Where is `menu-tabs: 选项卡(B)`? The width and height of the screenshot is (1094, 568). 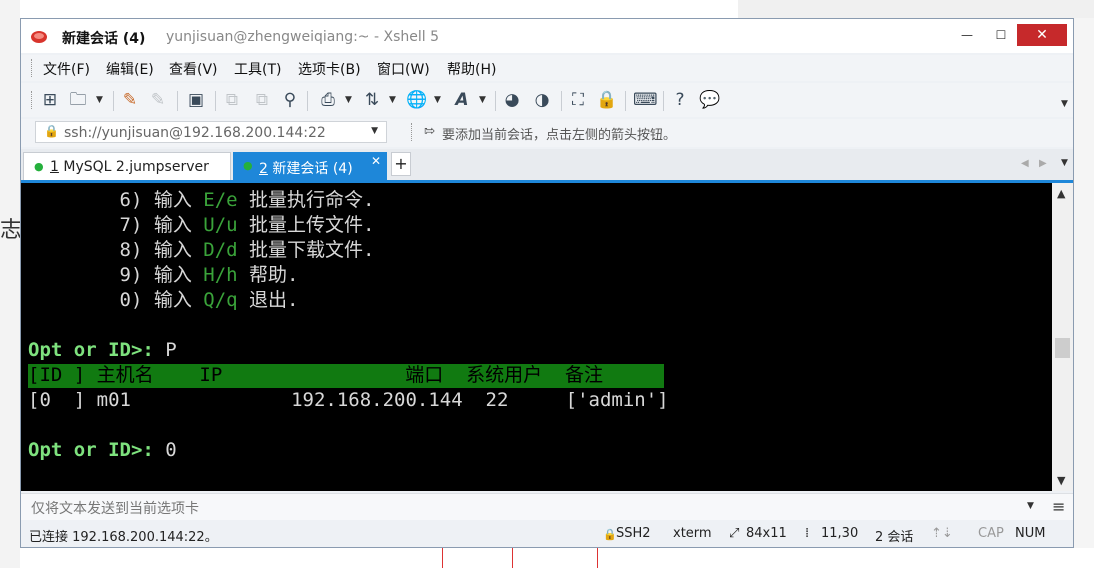
menu-tabs: 选项卡(B) is located at coordinates (329, 69).